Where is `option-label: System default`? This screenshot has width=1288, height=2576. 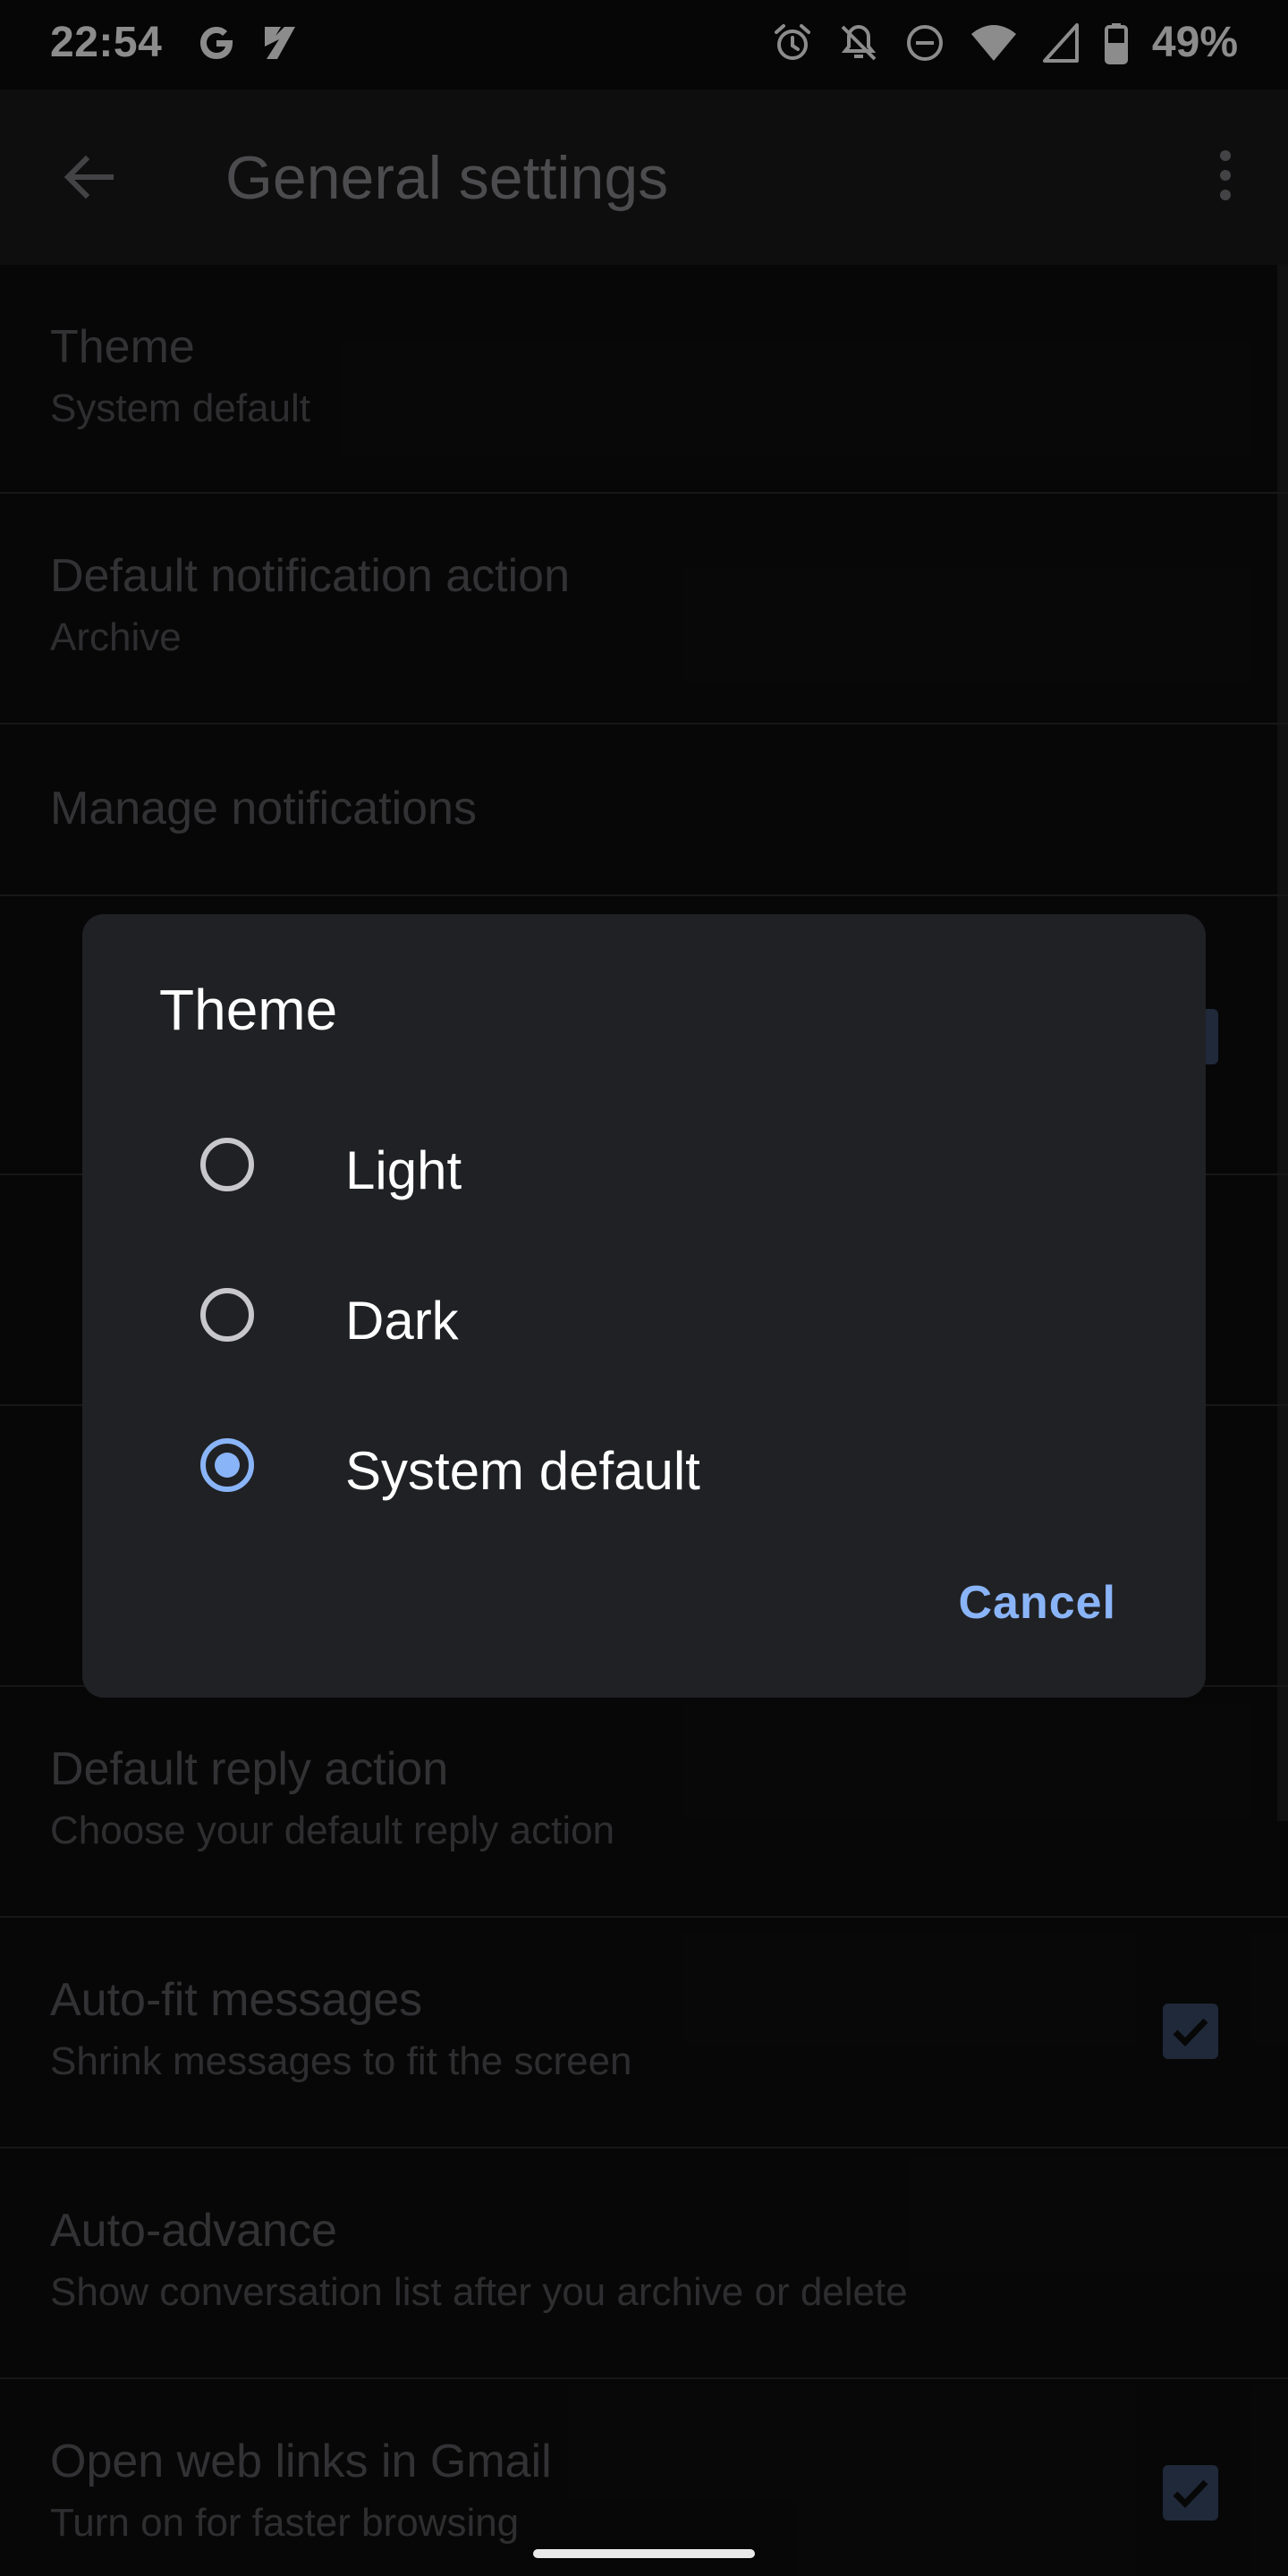
option-label: System default is located at coordinates (522, 1471).